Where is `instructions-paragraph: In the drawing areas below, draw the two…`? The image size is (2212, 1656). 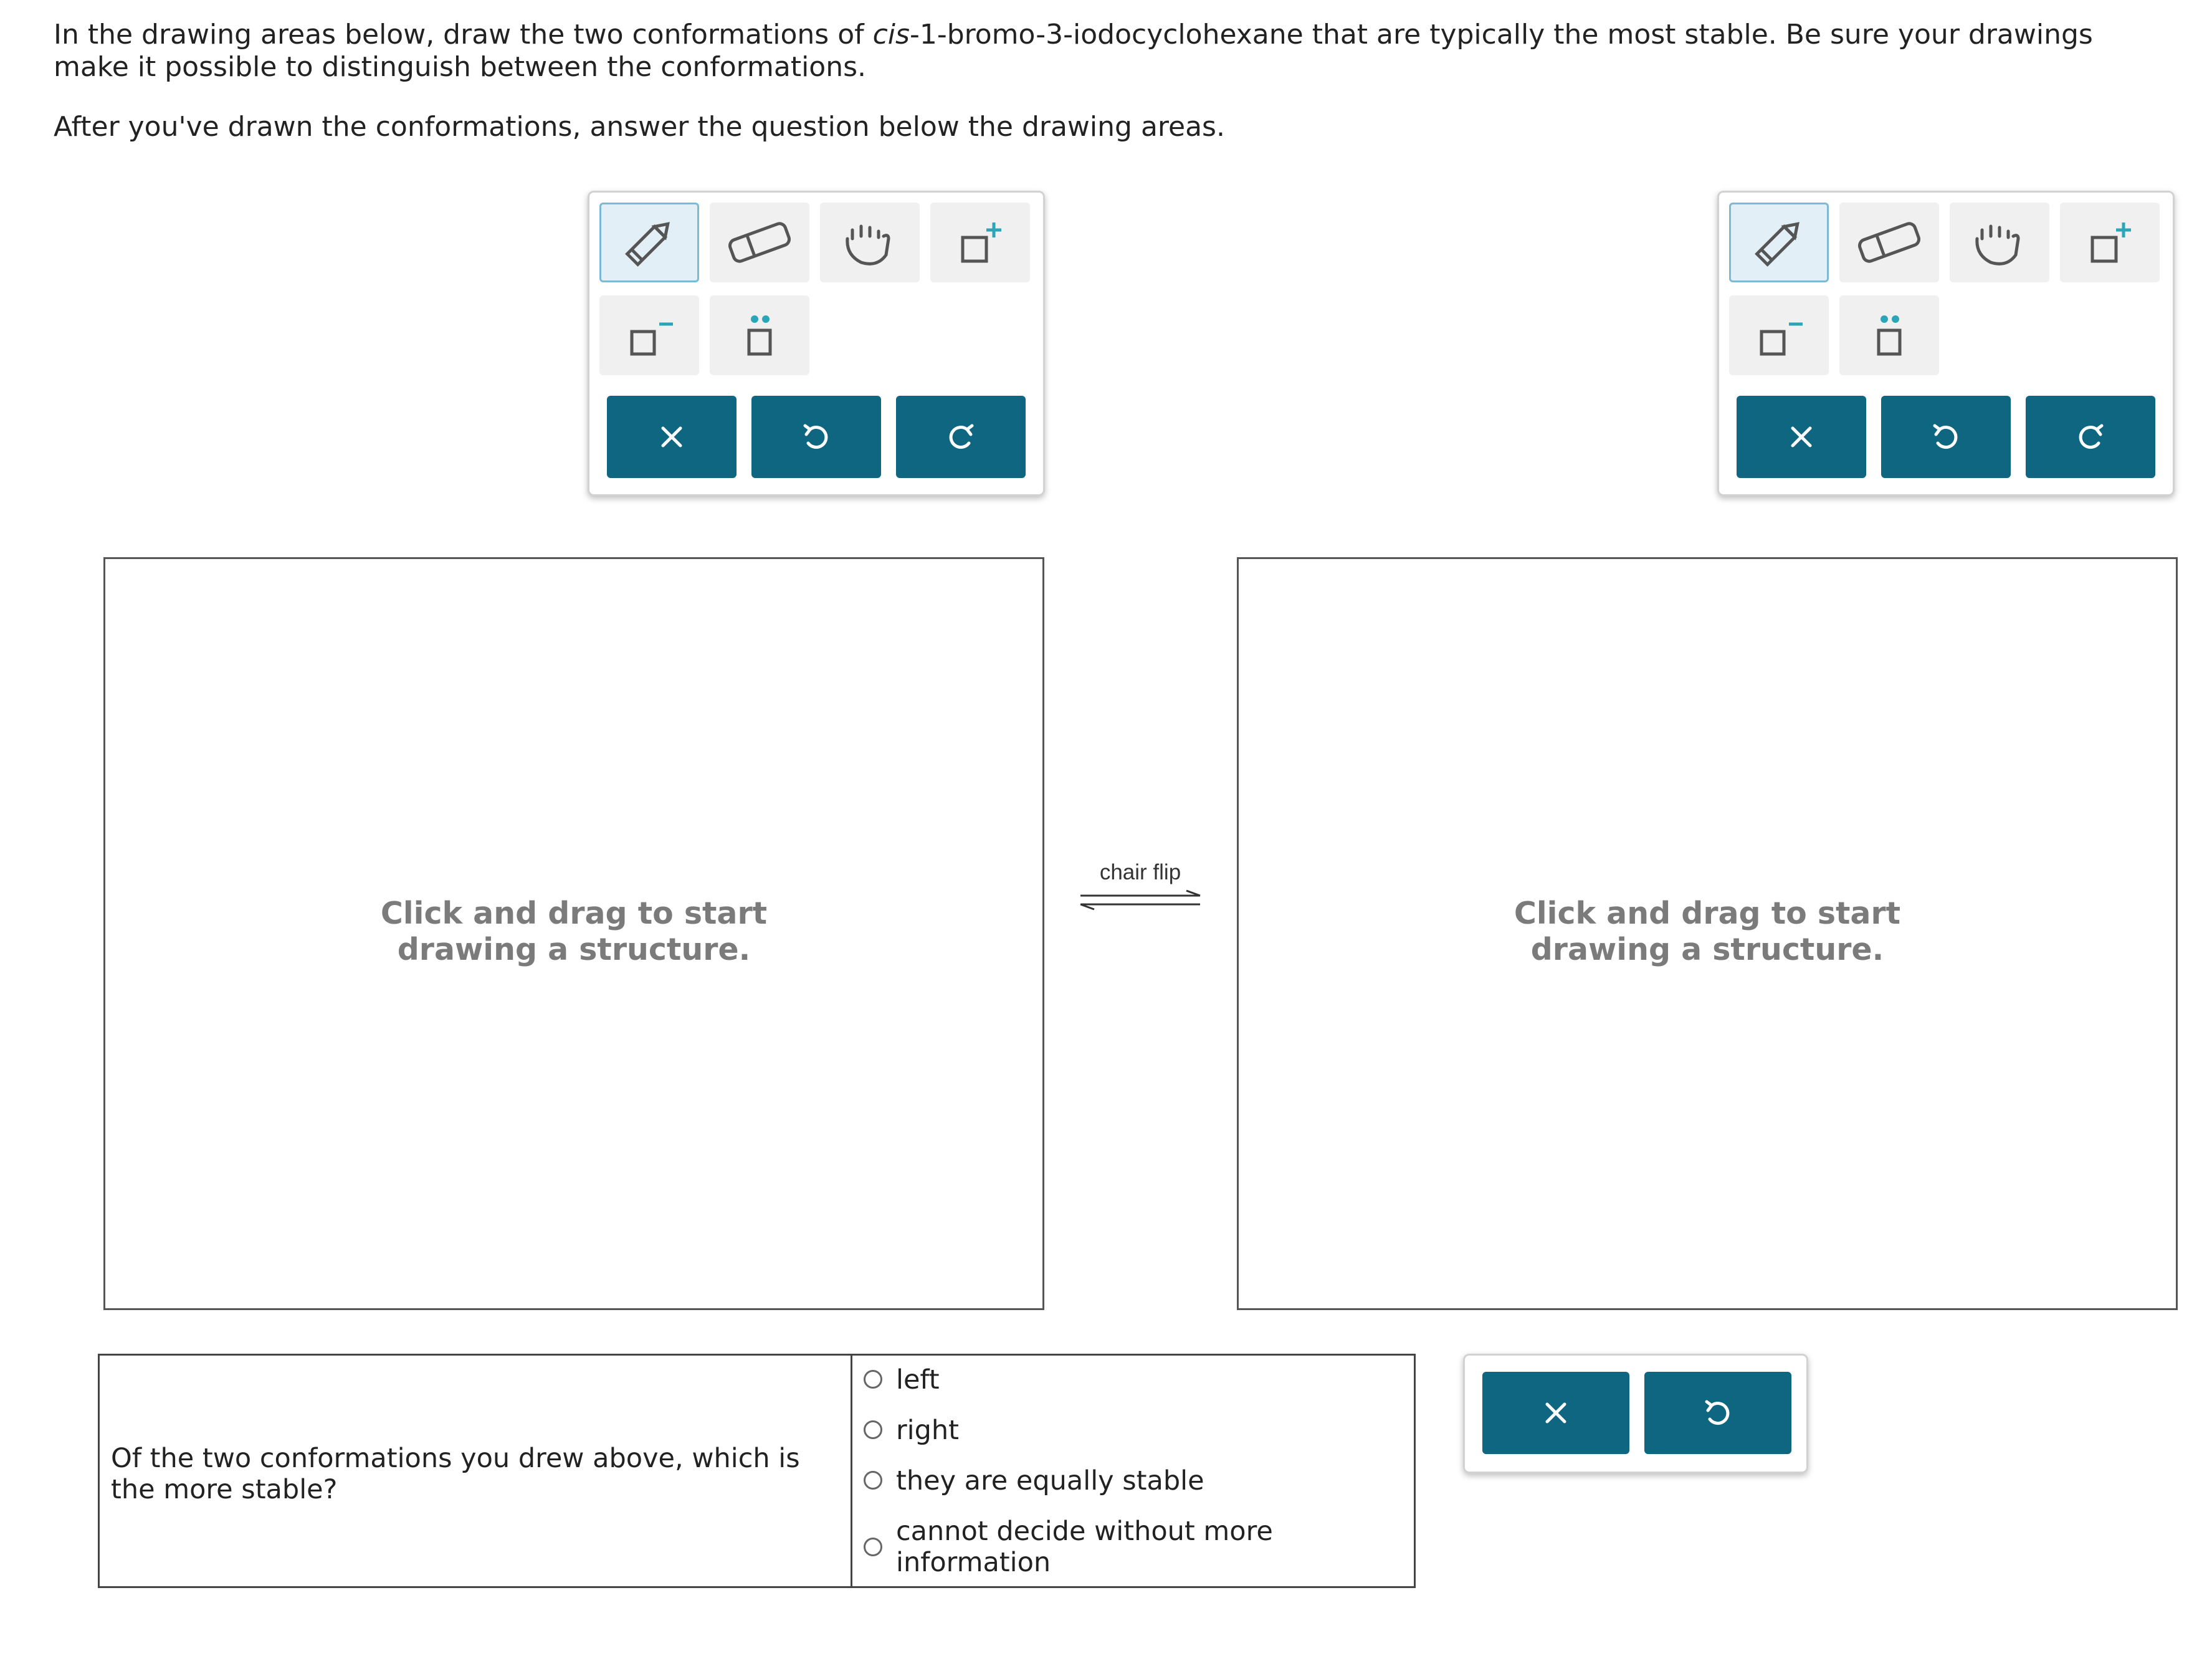 instructions-paragraph: In the drawing areas below, draw the two… is located at coordinates (1107, 51).